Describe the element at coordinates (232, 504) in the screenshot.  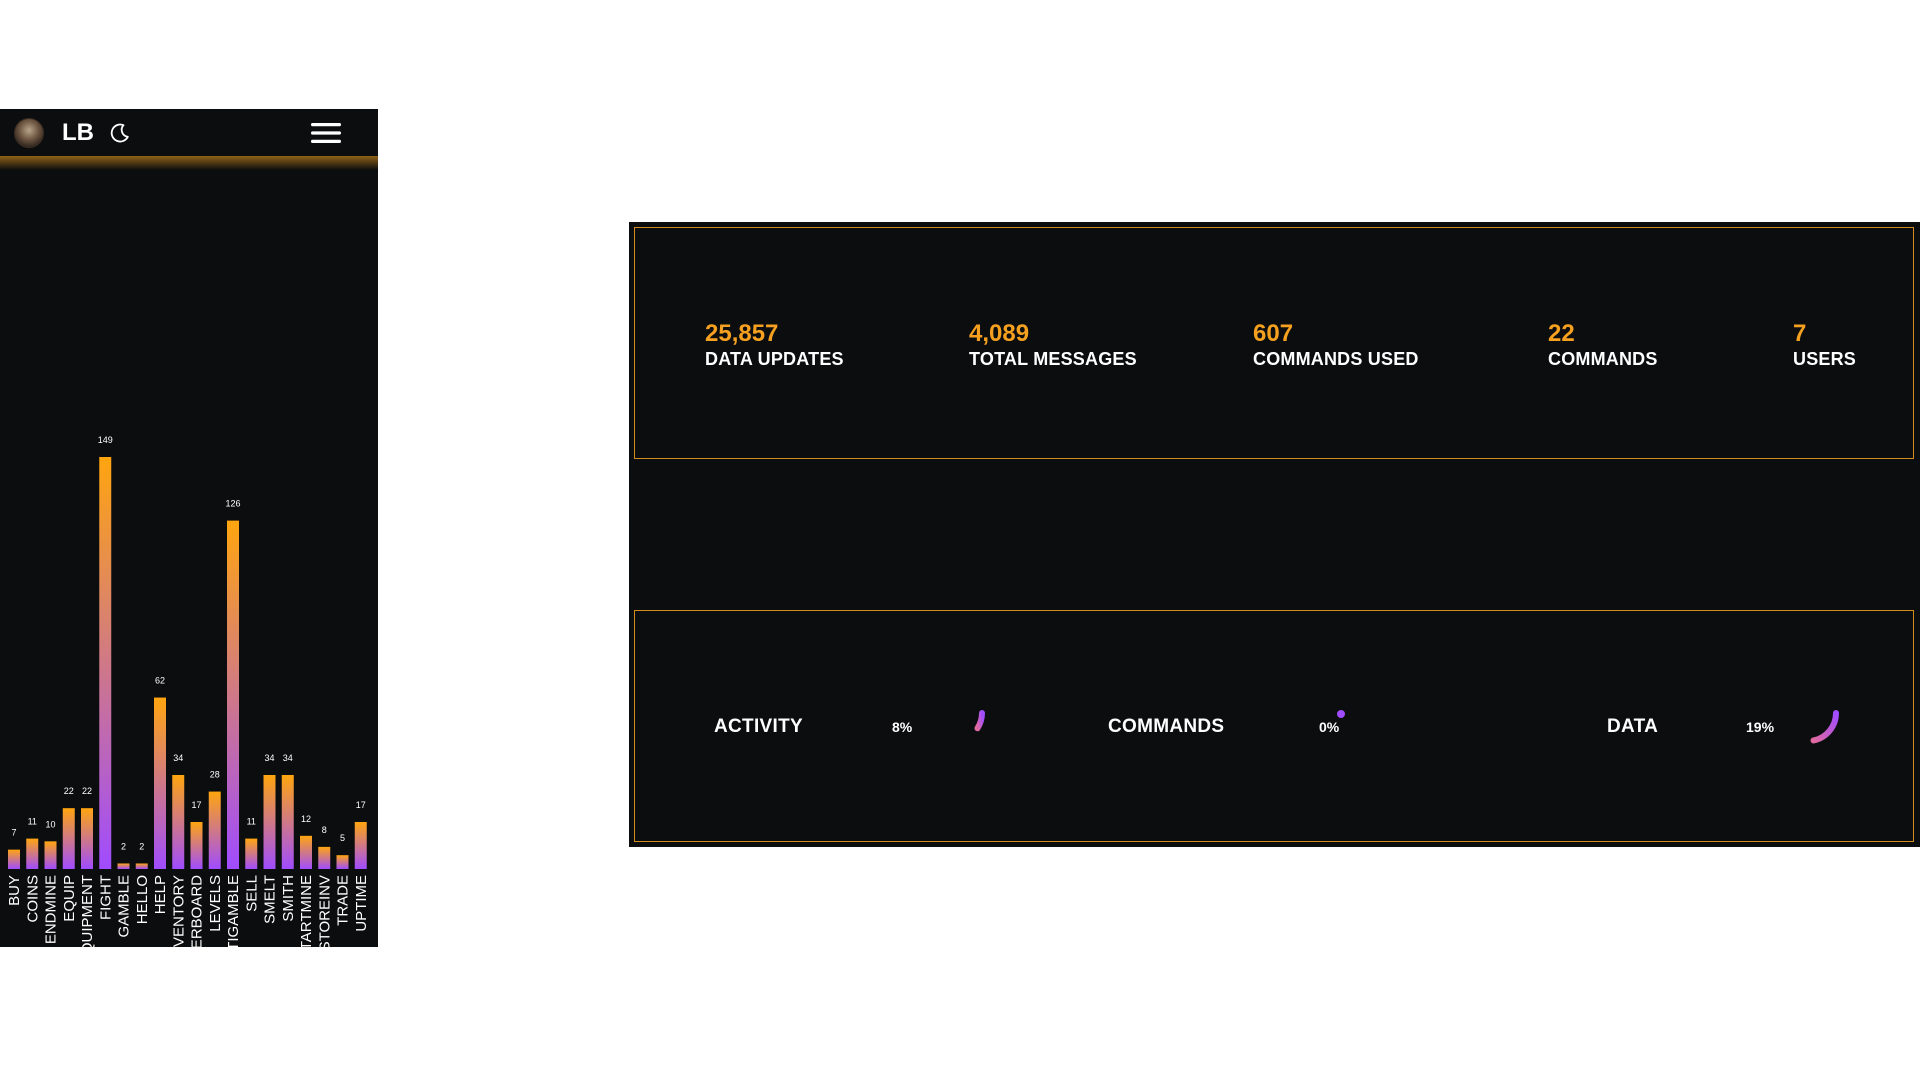
I see `bar-value-label: 126` at that location.